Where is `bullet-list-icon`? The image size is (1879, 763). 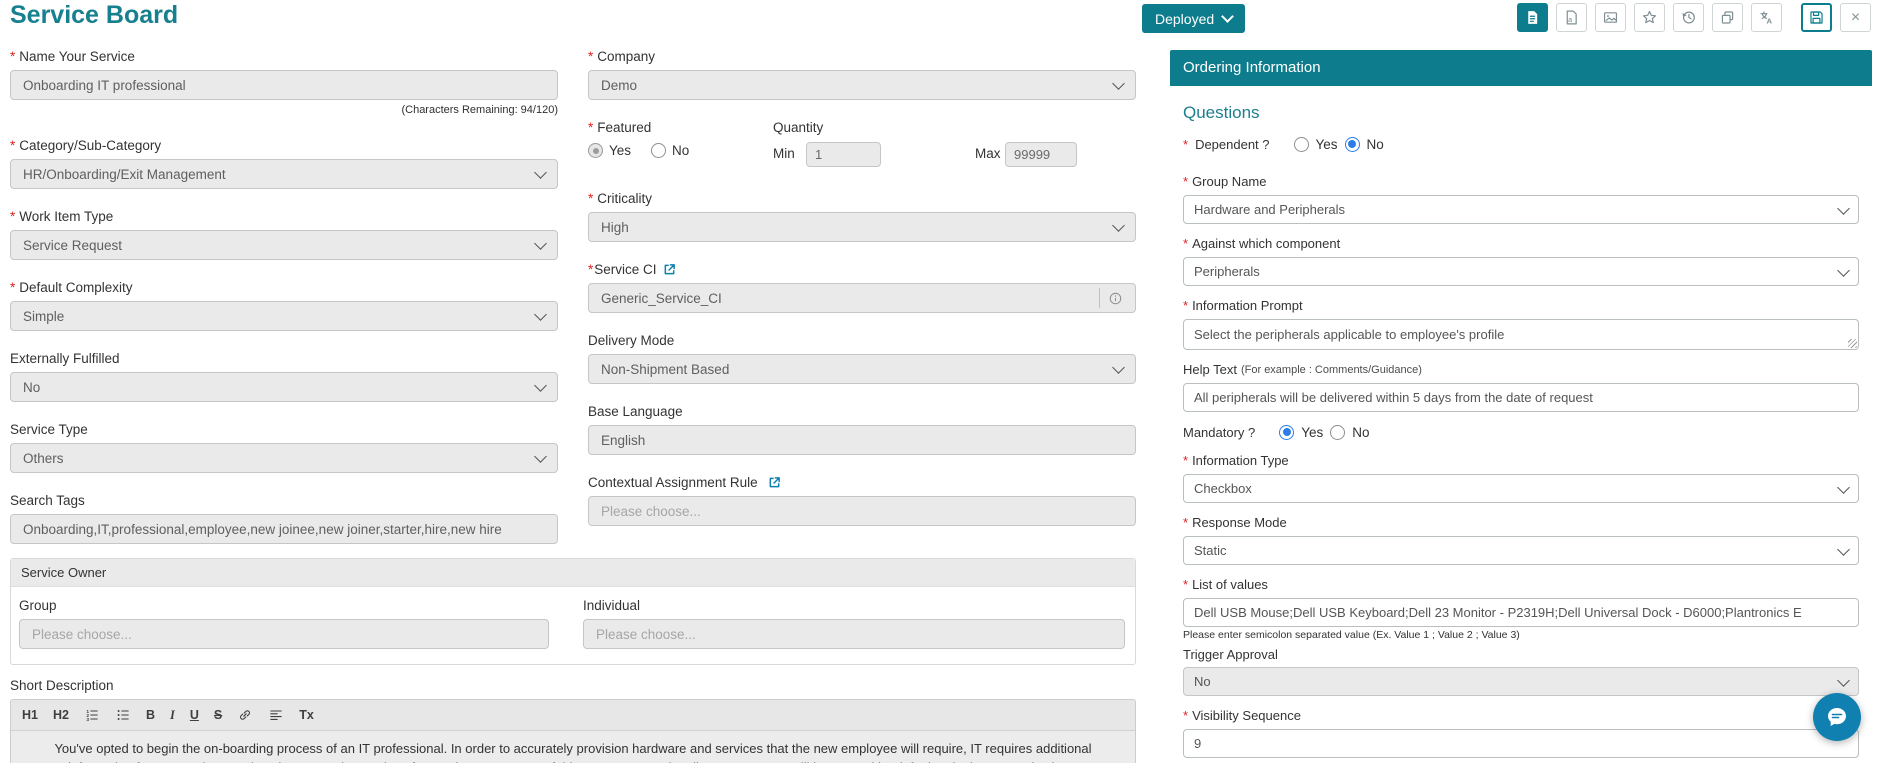
bullet-list-icon is located at coordinates (123, 715).